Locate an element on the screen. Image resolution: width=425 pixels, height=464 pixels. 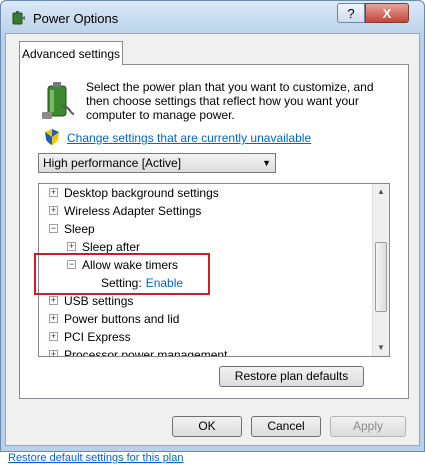
tree-item-allow-wake-timers: − Allow wake timers is located at coordinates (122, 265).